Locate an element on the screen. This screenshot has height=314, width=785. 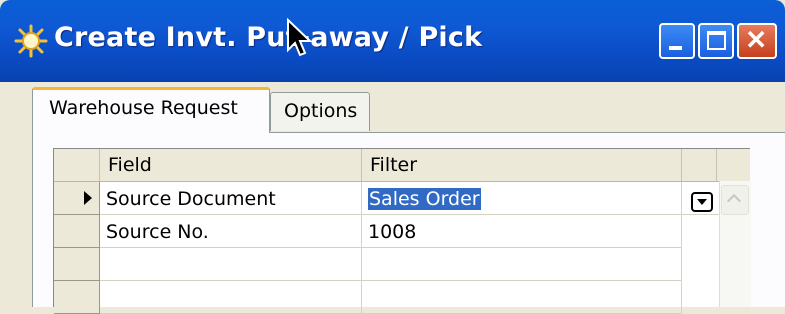
mouse-cursor-icon is located at coordinates (299, 37).